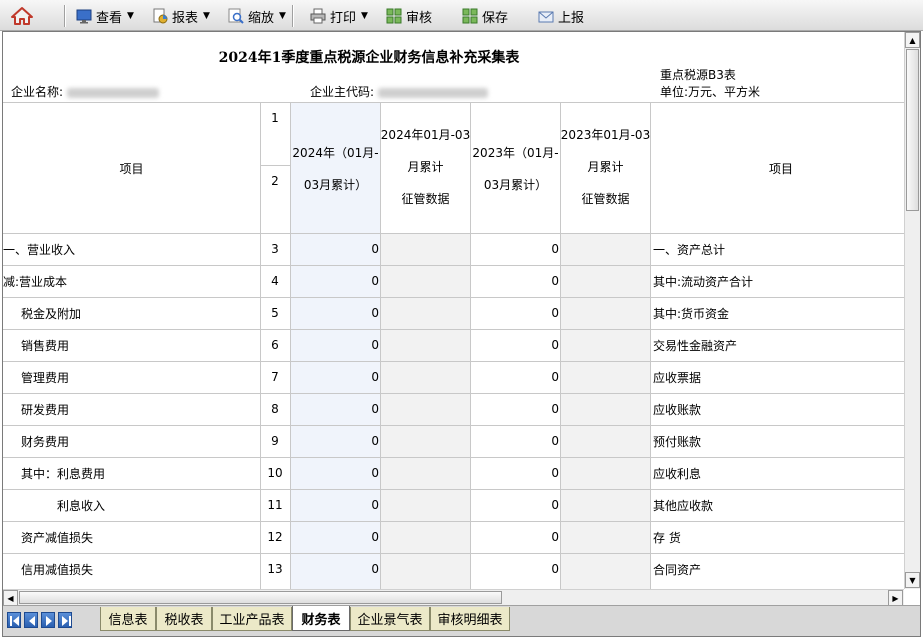 This screenshot has height=639, width=923. What do you see at coordinates (275, 537) in the screenshot?
I see `row-number: 12` at bounding box center [275, 537].